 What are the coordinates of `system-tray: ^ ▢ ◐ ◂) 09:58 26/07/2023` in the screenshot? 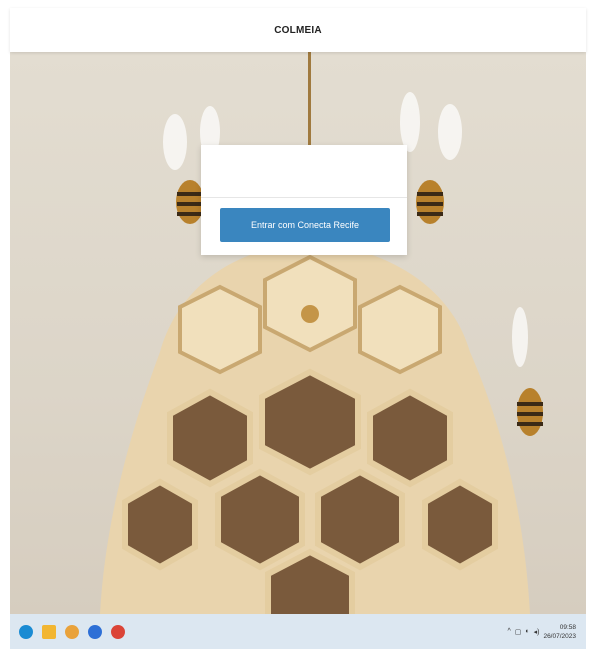 It's located at (541, 631).